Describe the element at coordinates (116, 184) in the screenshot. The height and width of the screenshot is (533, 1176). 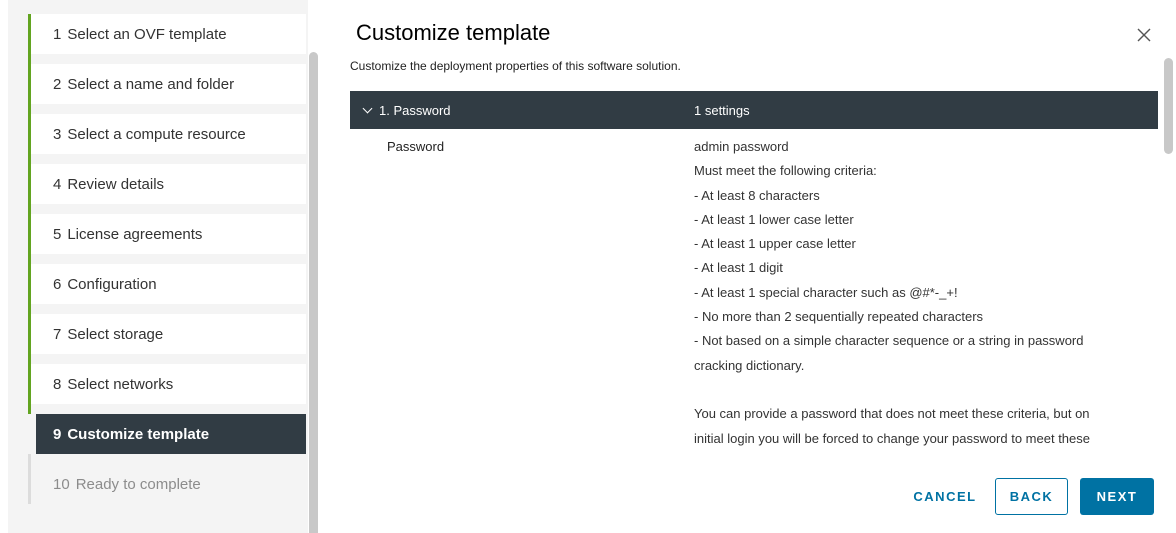
I see `step-label: Review details` at that location.